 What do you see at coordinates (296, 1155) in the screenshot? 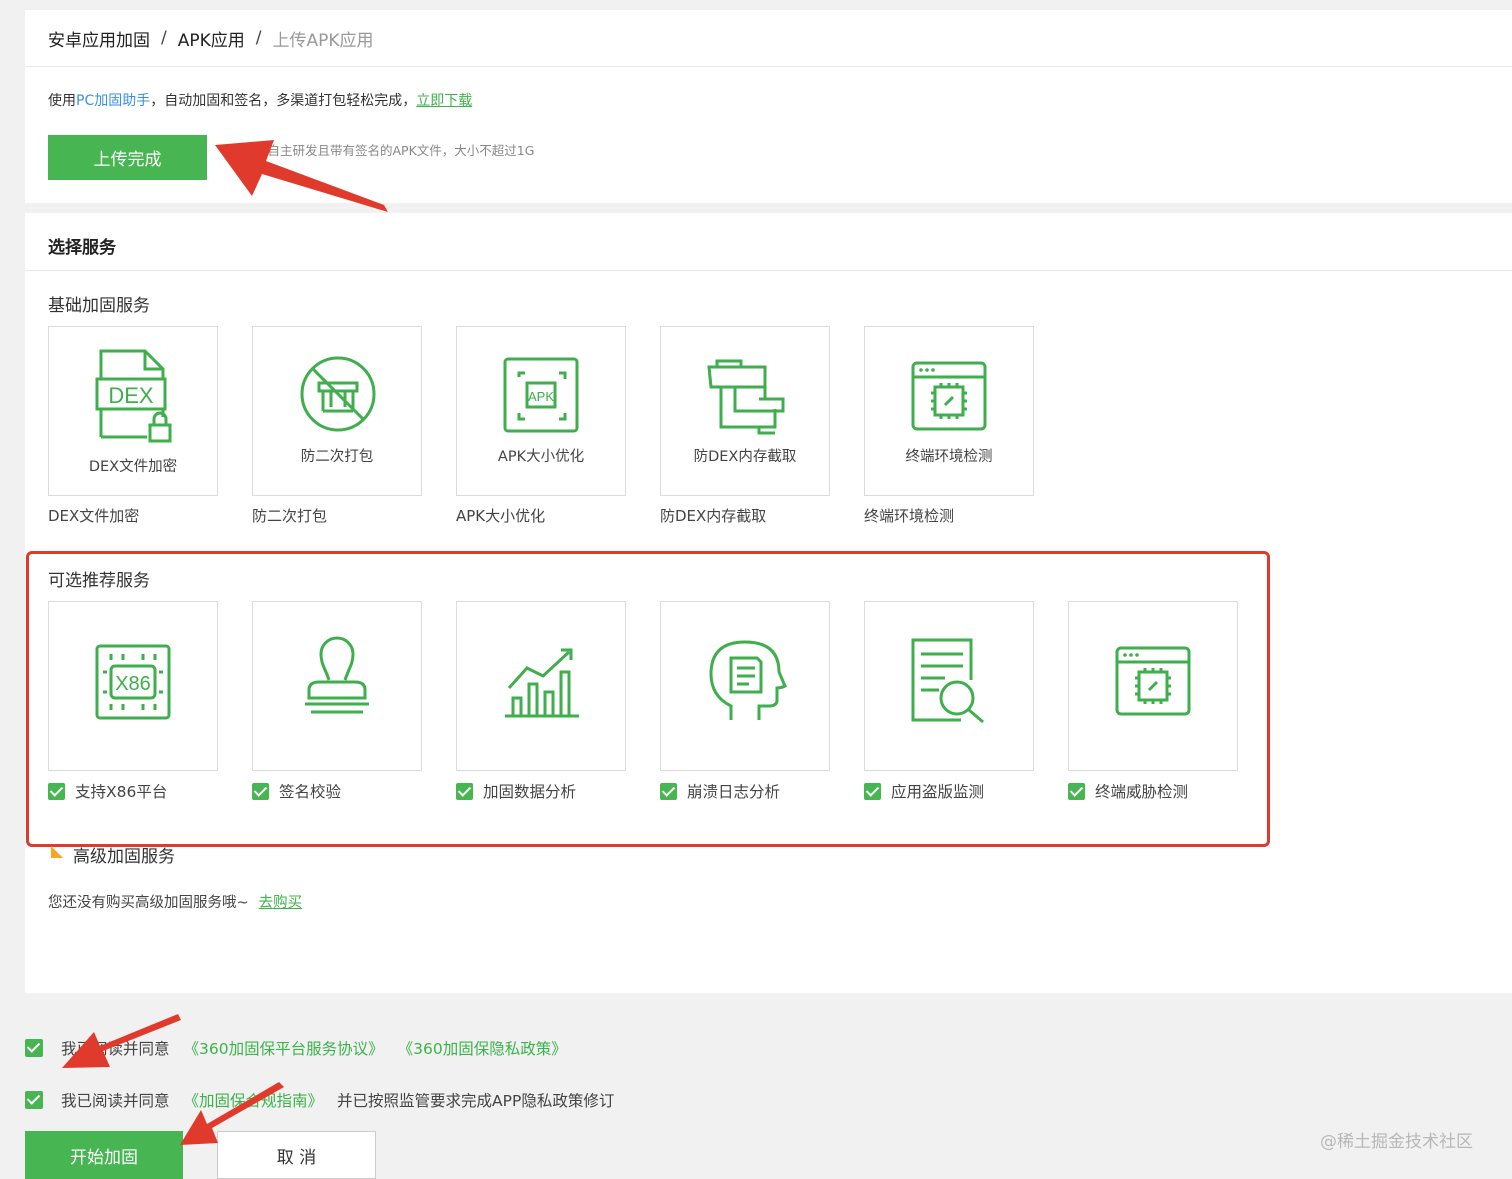
I see `cancel-button: 取 消` at bounding box center [296, 1155].